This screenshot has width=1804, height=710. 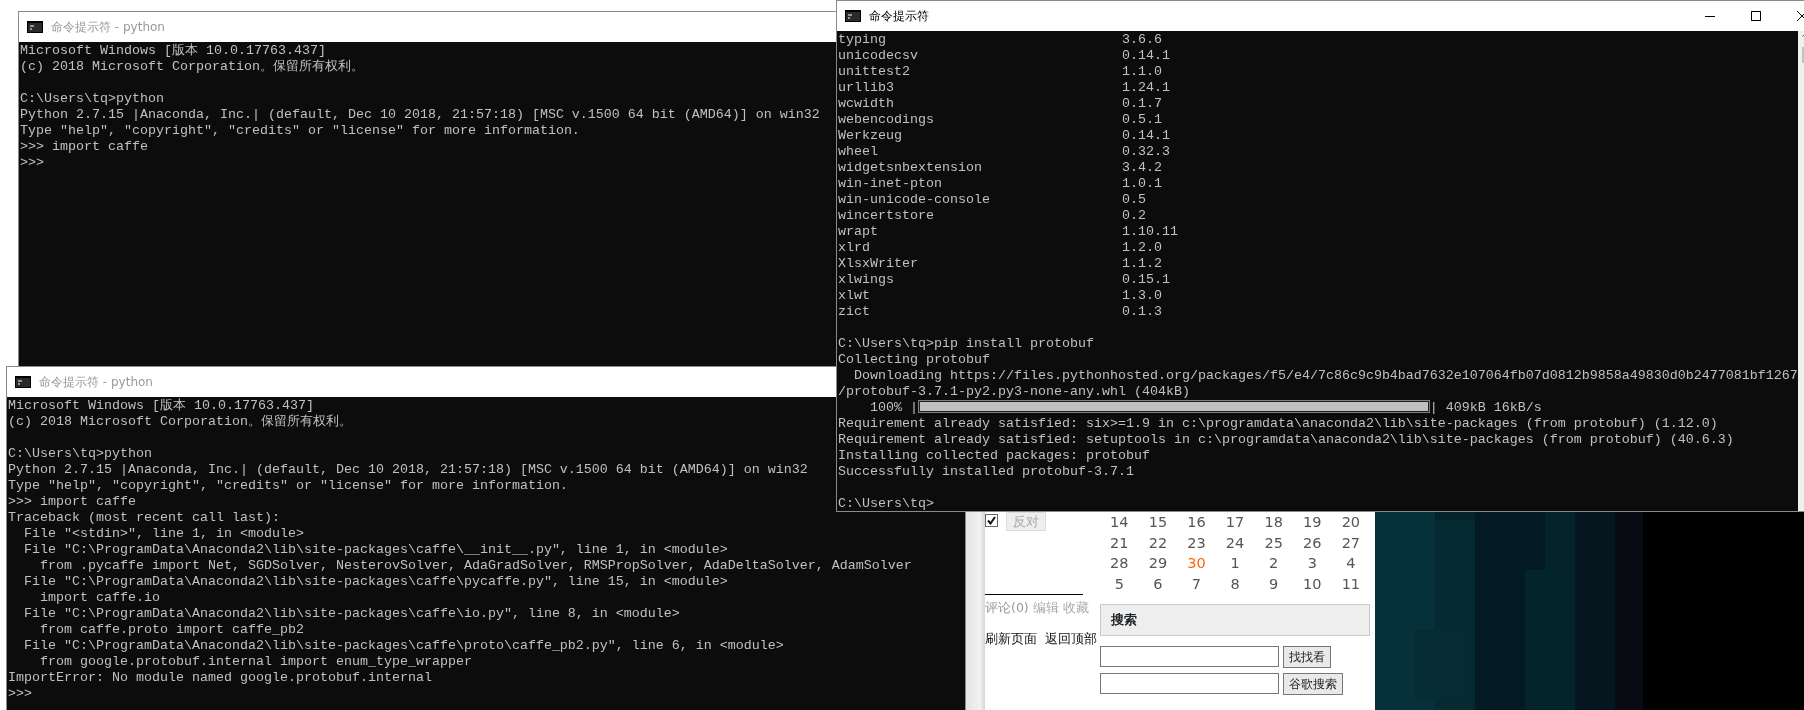 I want to click on calendar-day: 27, so click(x=1351, y=543).